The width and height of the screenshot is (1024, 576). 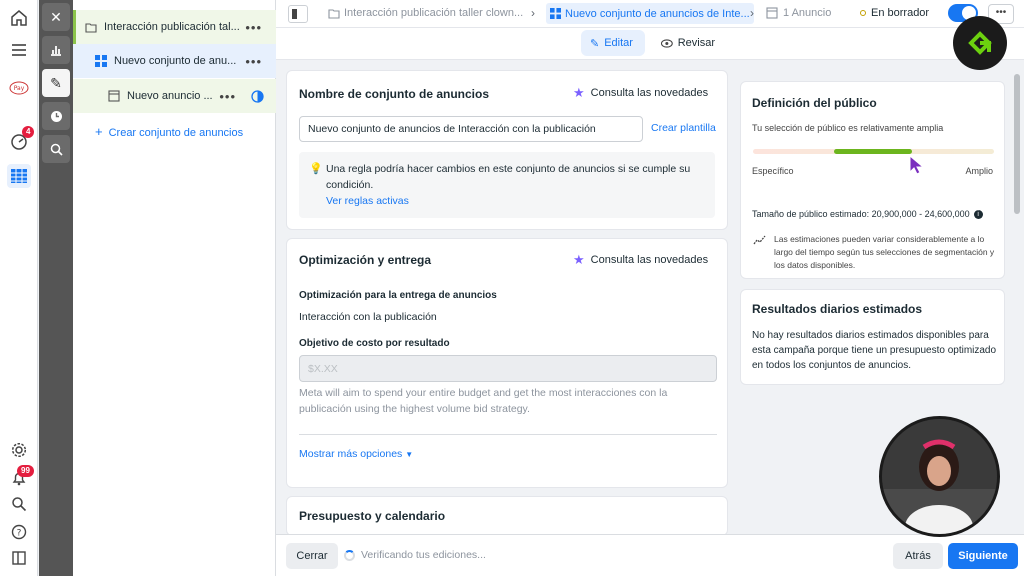 I want to click on status-half-circle-icon, so click(x=257, y=96).